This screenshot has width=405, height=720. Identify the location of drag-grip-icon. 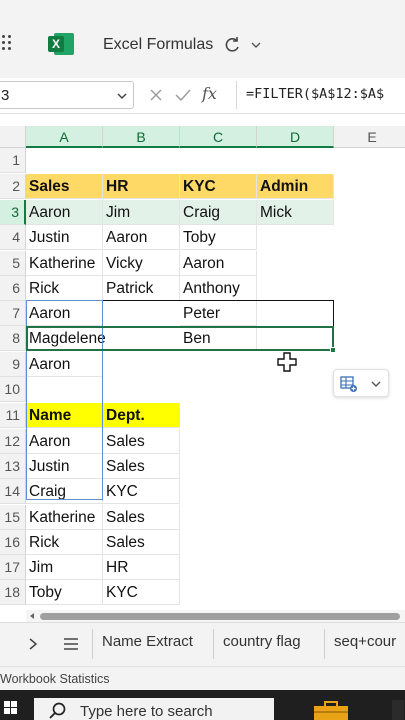
(8, 45).